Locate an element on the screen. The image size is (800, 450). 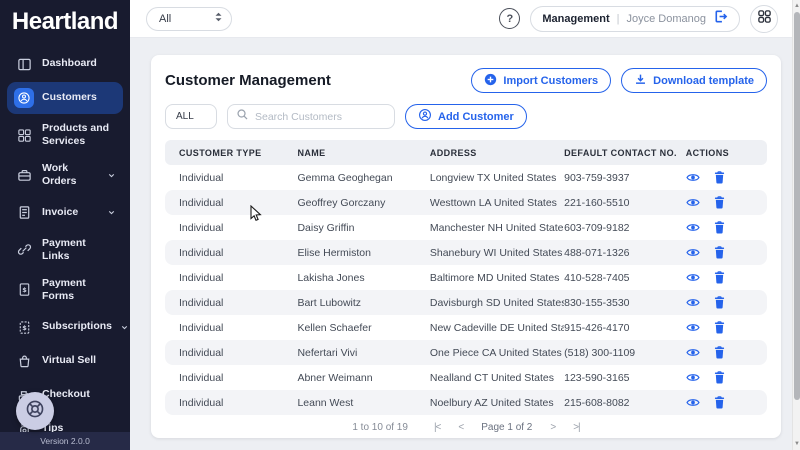
next-page-button: > is located at coordinates (553, 427).